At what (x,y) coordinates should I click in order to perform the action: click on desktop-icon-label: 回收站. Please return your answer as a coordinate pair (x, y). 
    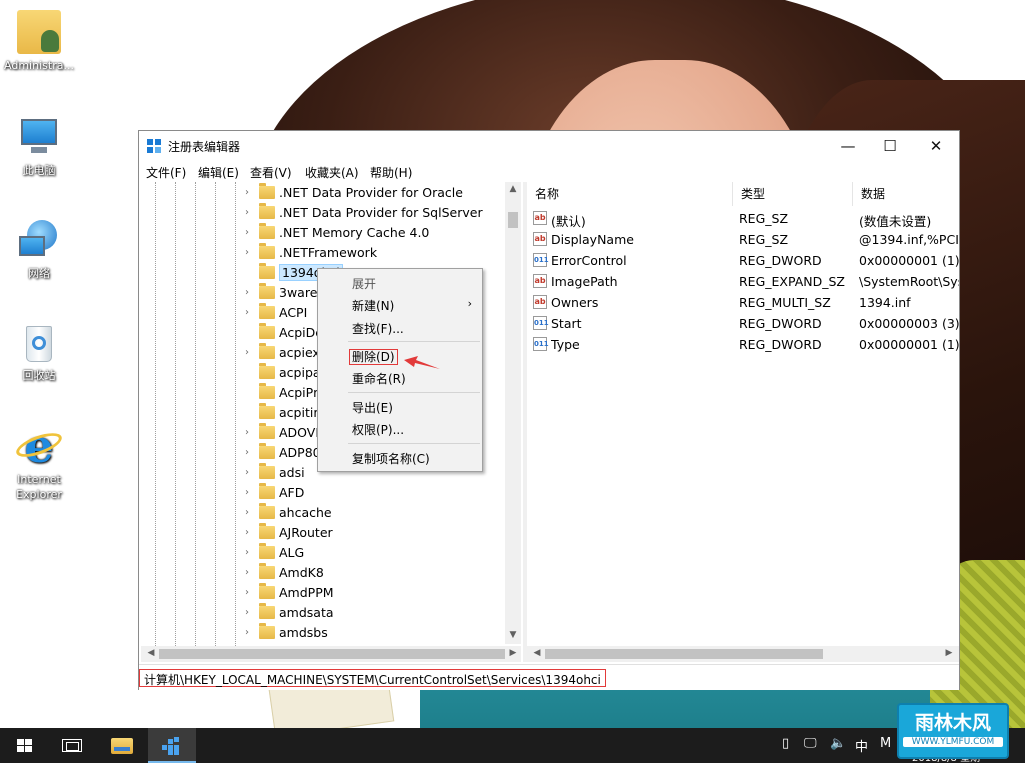
    Looking at the image, I should click on (39, 375).